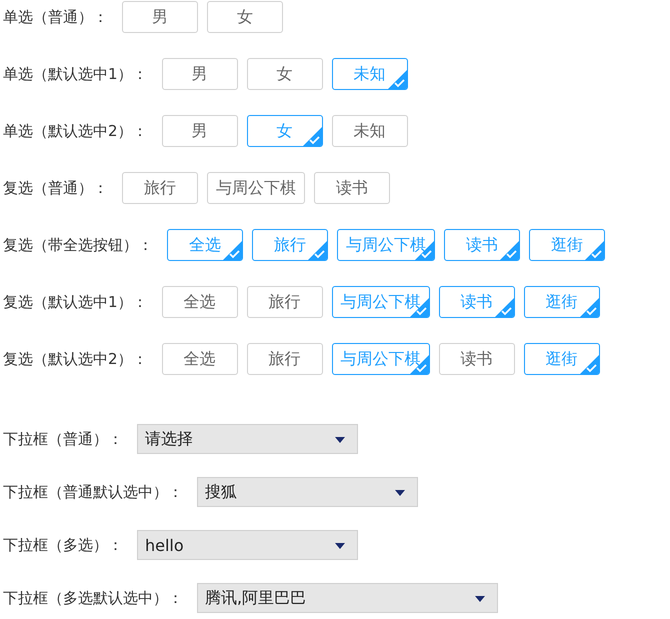 This screenshot has height=619, width=670. What do you see at coordinates (55, 188) in the screenshot?
I see `field-label: 复选（普通）：` at bounding box center [55, 188].